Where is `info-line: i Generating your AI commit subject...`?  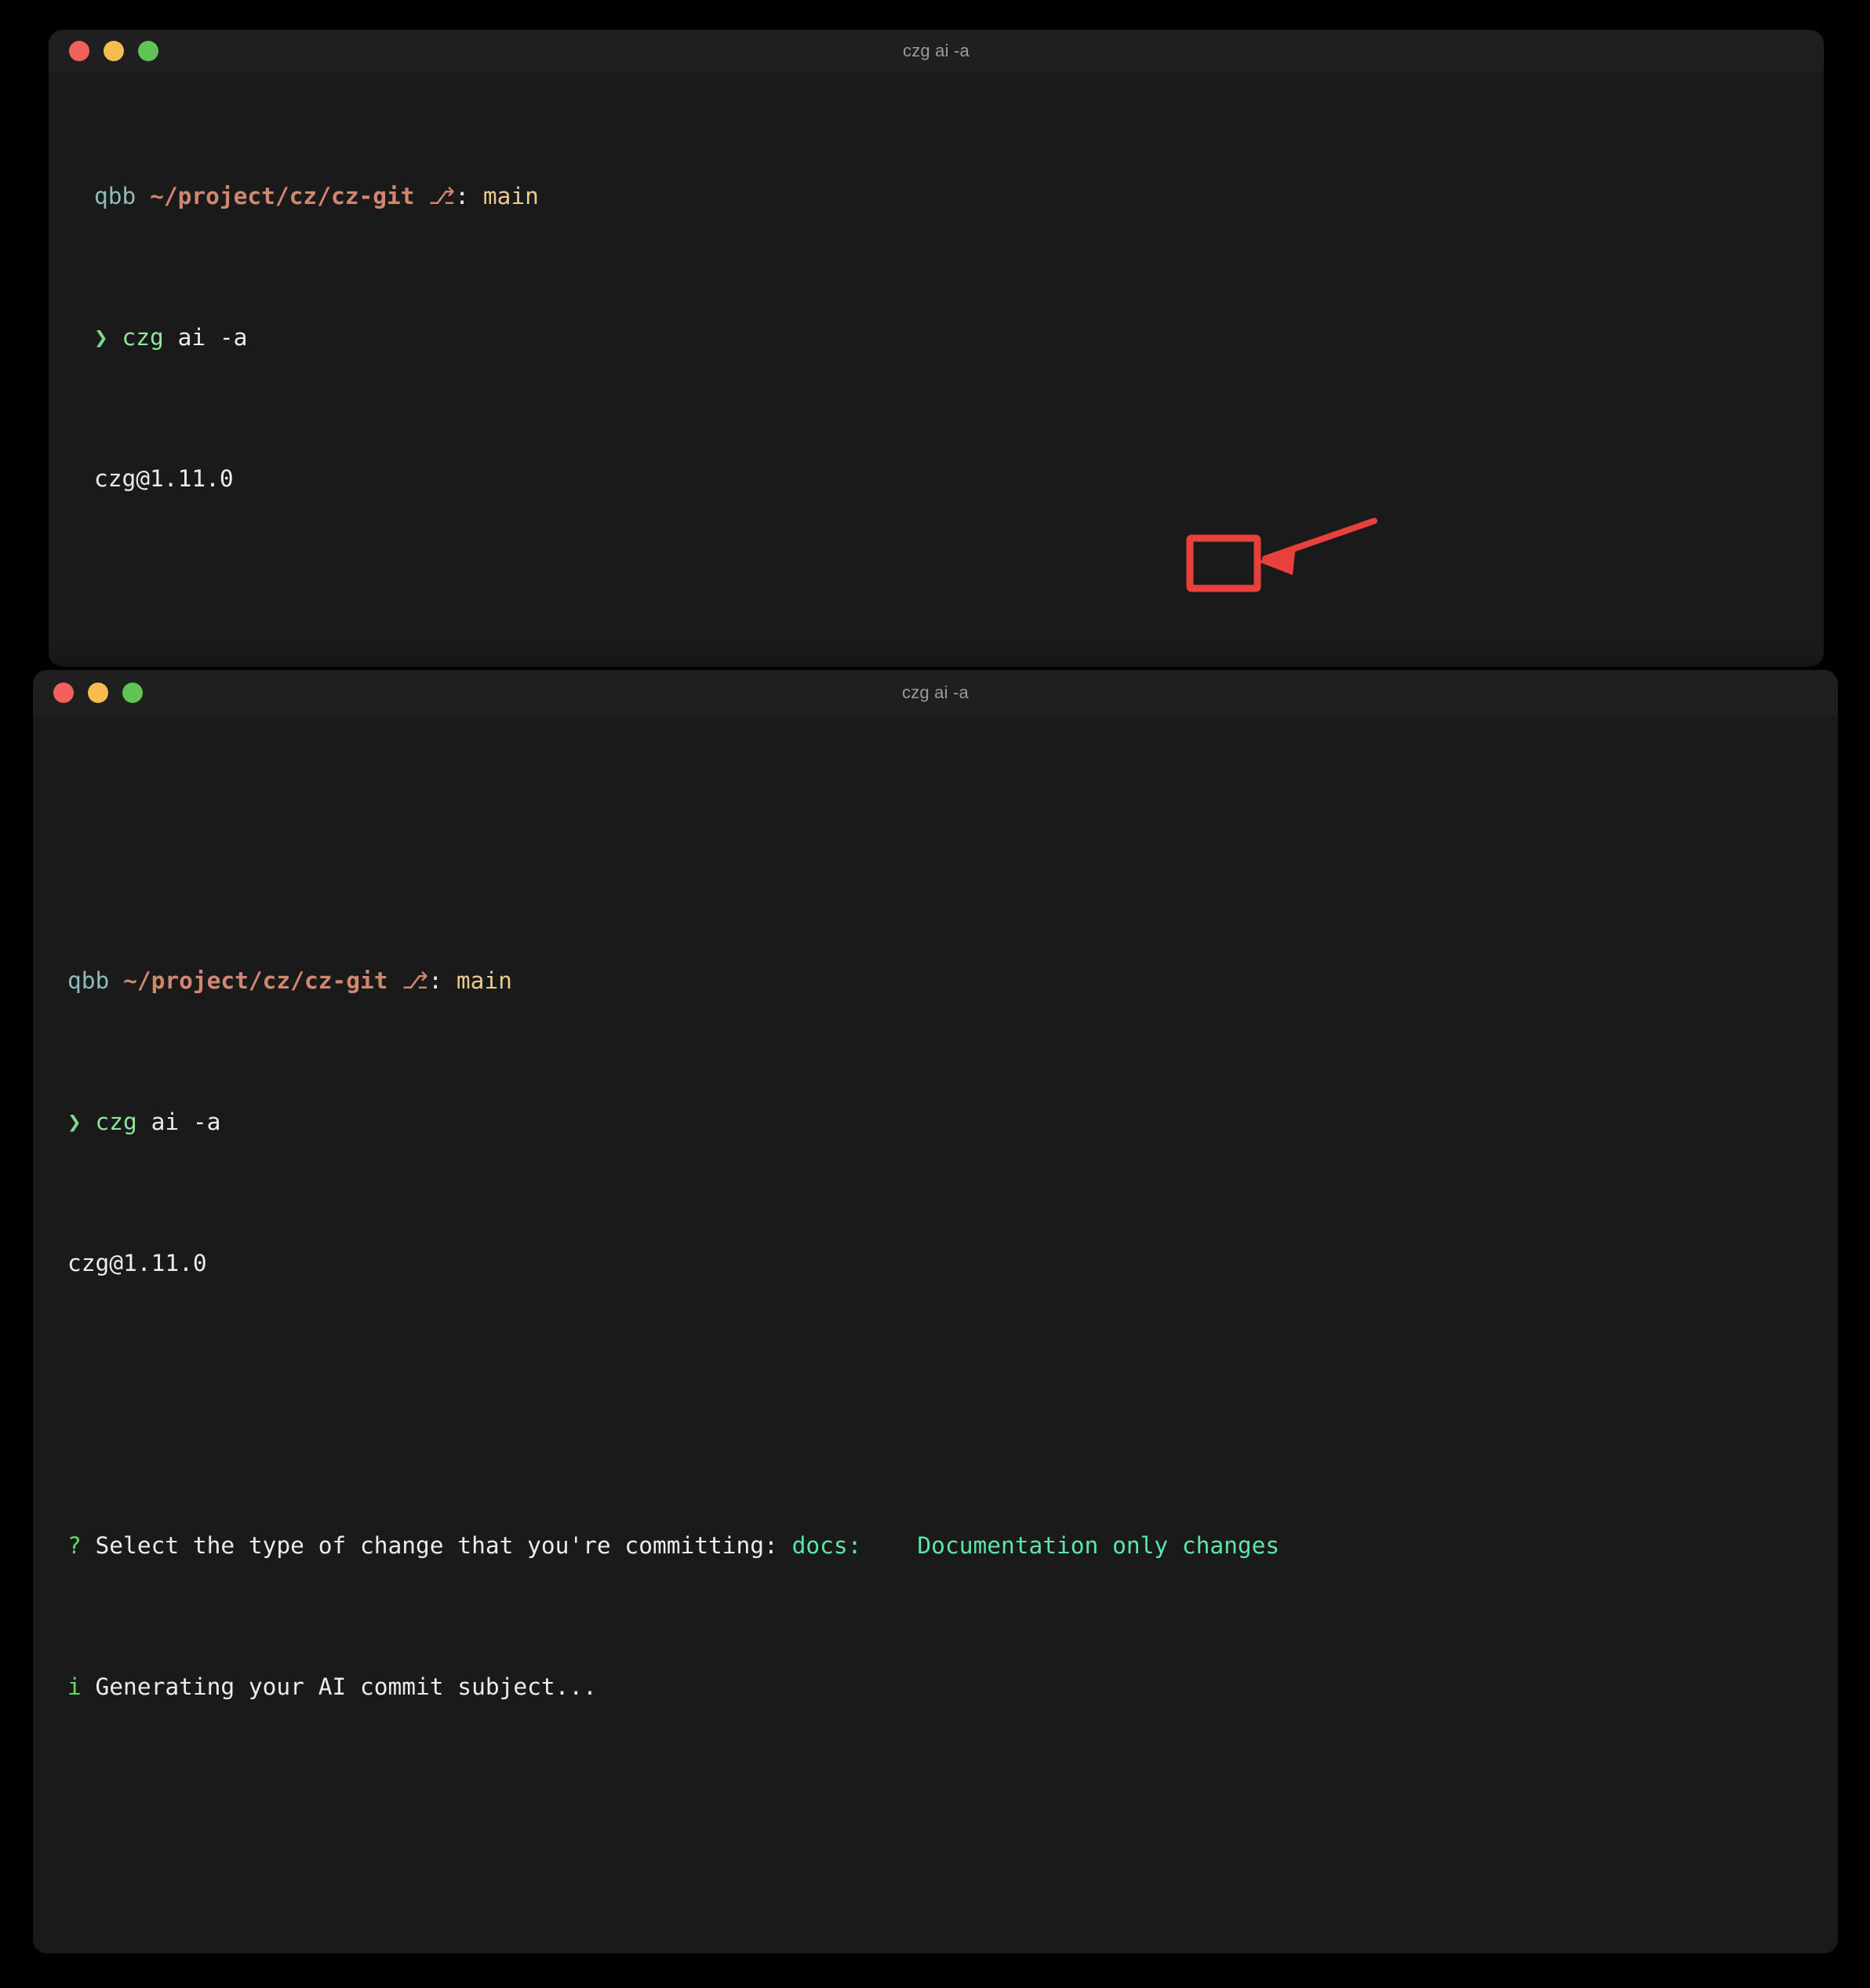 info-line: i Generating your AI commit subject... is located at coordinates (952, 1687).